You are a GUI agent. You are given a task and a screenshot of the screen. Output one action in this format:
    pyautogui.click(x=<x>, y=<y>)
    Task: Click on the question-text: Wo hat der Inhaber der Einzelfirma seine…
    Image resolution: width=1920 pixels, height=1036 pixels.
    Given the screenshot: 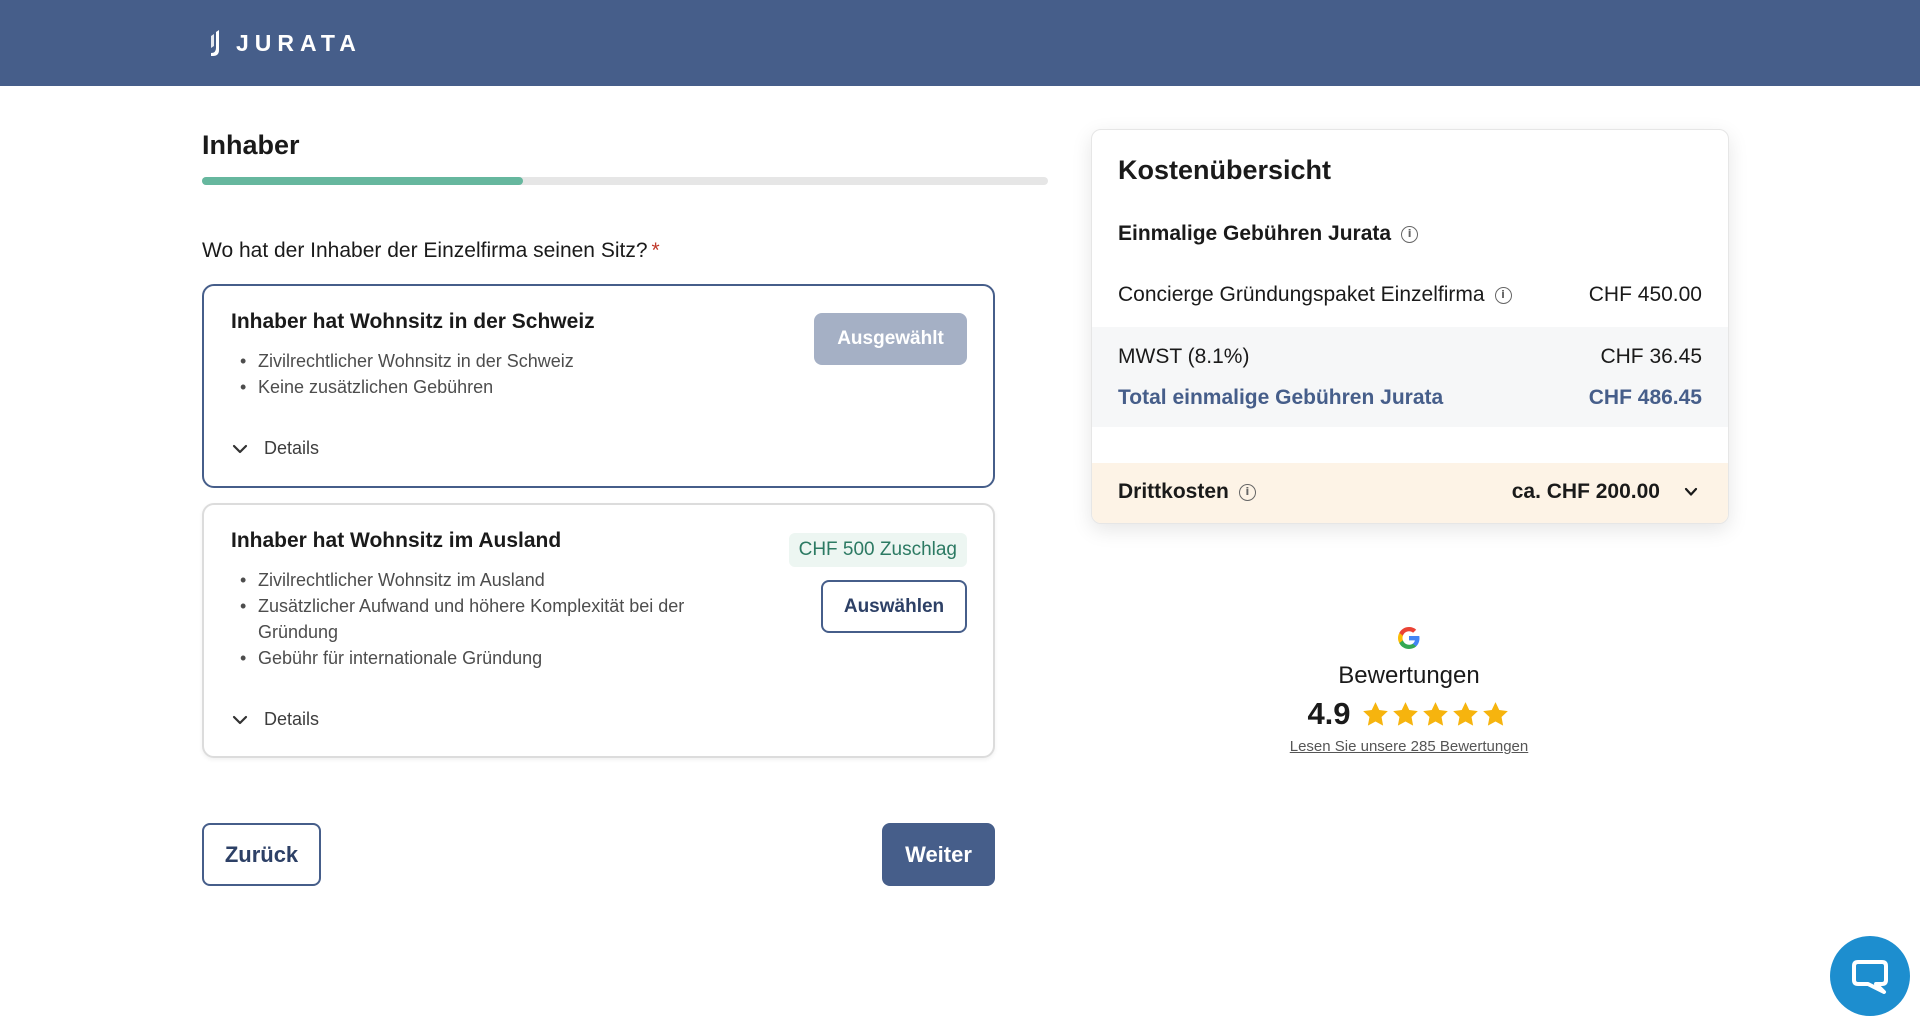 What is the action you would take?
    pyautogui.click(x=425, y=250)
    